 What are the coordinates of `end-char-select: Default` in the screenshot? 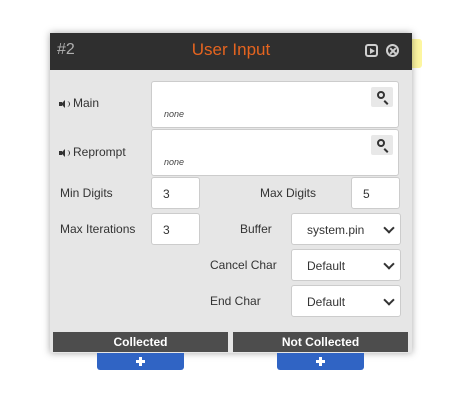 It's located at (346, 301).